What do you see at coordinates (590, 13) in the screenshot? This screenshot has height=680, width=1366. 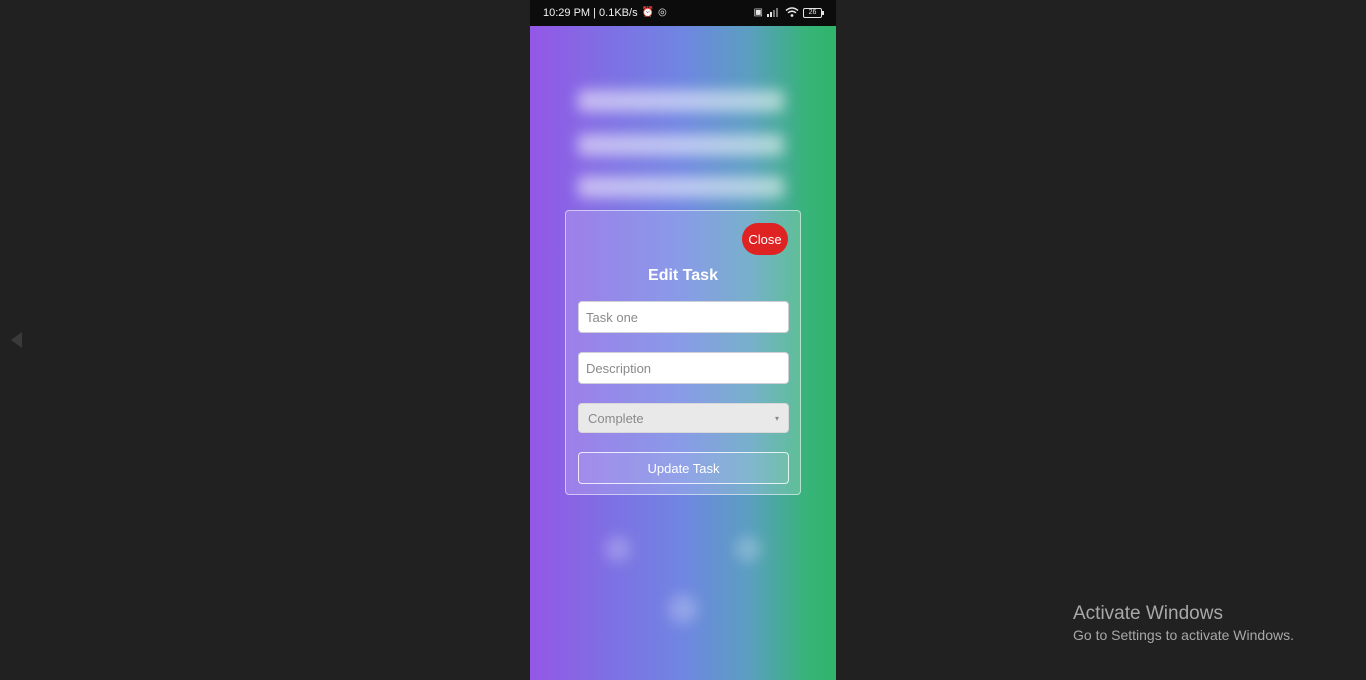 I see `status-time-speed: 10:29 PM | 0.1KB/s` at bounding box center [590, 13].